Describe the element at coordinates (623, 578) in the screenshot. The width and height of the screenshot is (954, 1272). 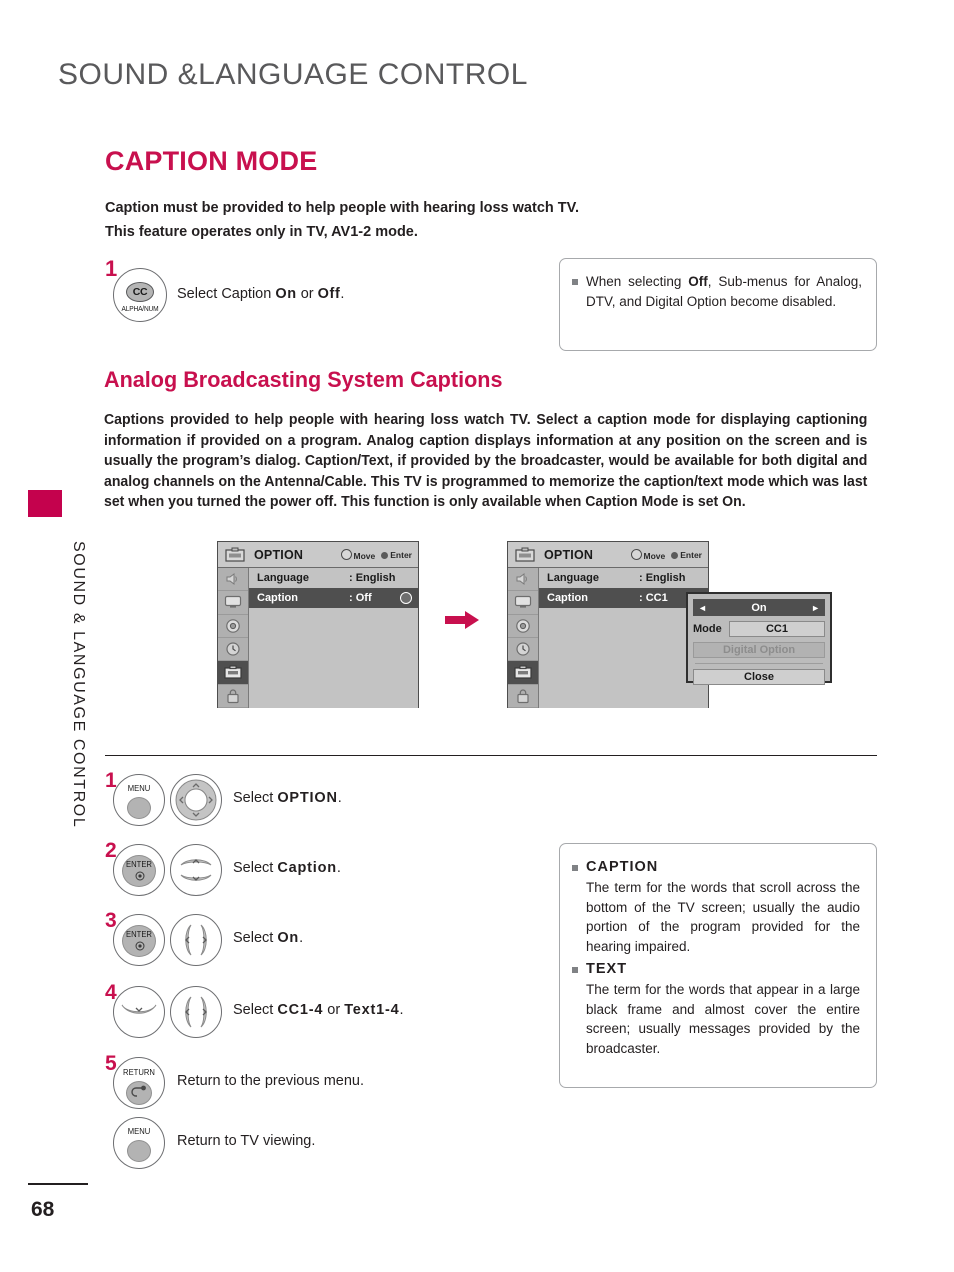
I see `osd-row-language-after: Language : English` at that location.